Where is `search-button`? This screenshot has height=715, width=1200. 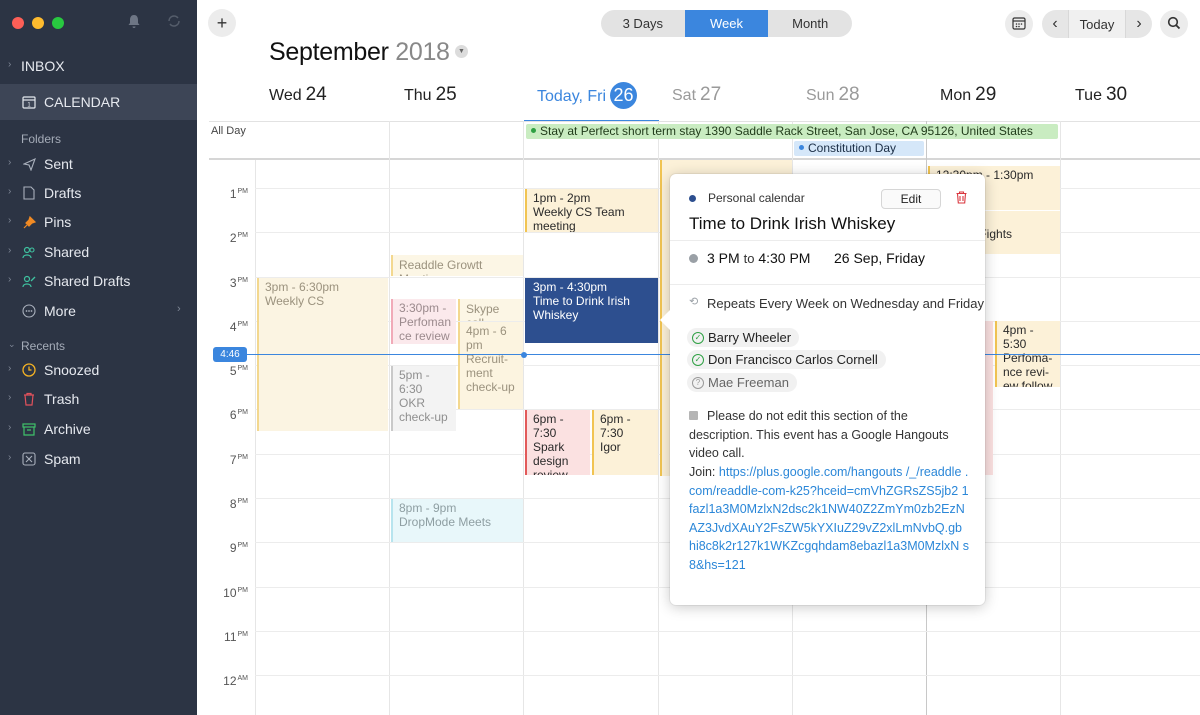 search-button is located at coordinates (1174, 24).